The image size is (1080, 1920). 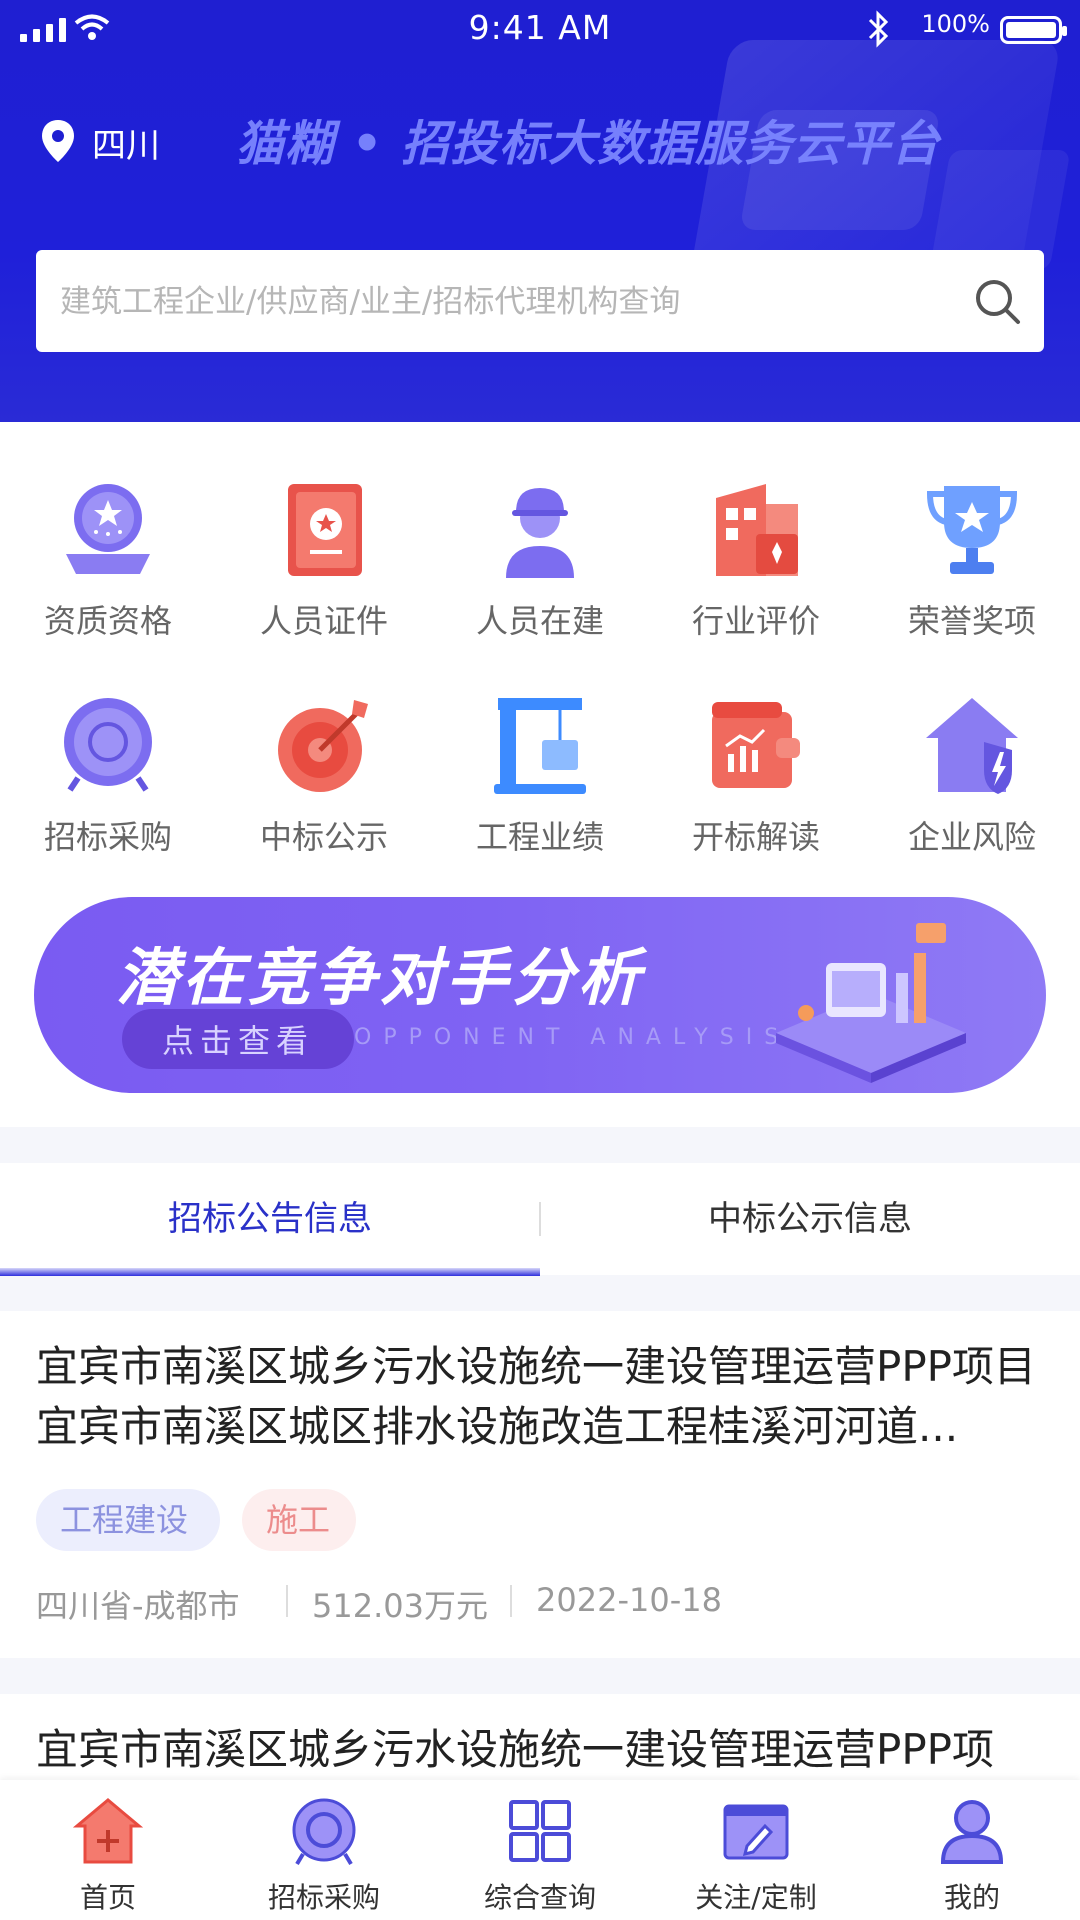 I want to click on bottom-navigation: 首页 招标采购 综合查询 关注/定制 我的, so click(x=540, y=1850).